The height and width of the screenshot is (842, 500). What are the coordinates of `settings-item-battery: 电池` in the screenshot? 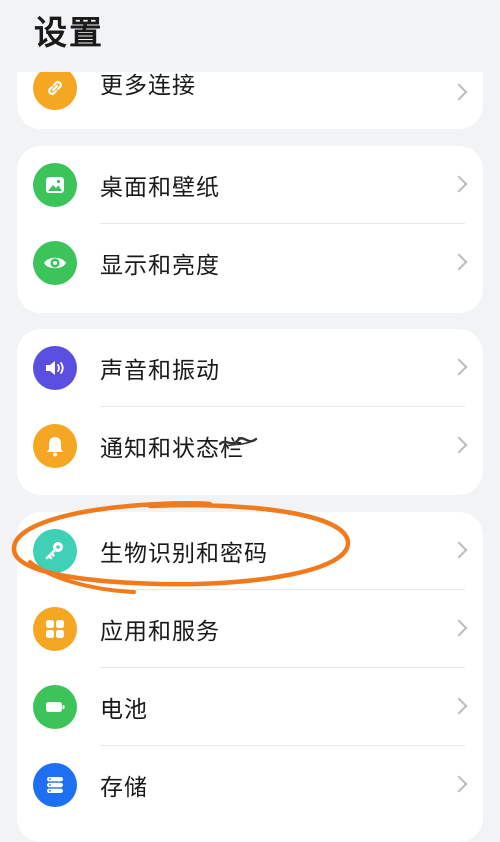 It's located at (250, 707).